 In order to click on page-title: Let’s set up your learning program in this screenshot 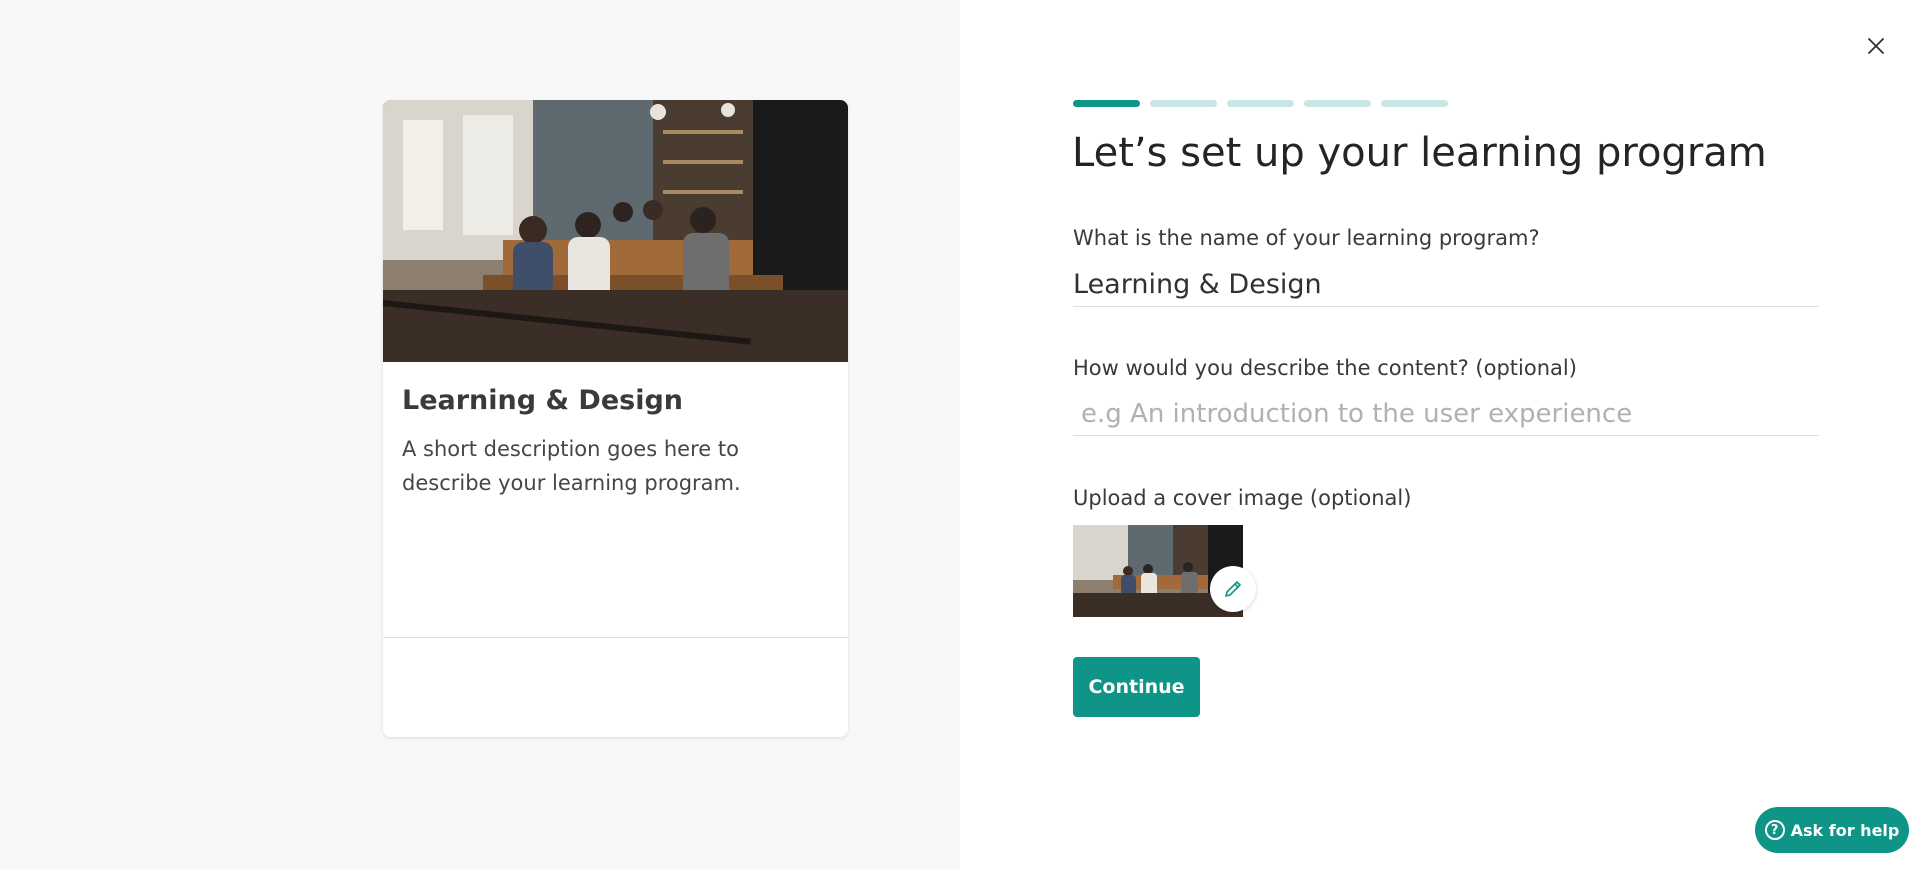, I will do `click(1419, 153)`.